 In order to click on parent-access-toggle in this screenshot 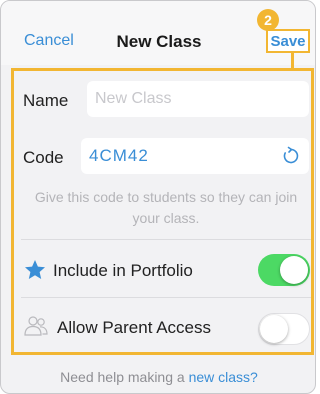, I will do `click(284, 329)`.